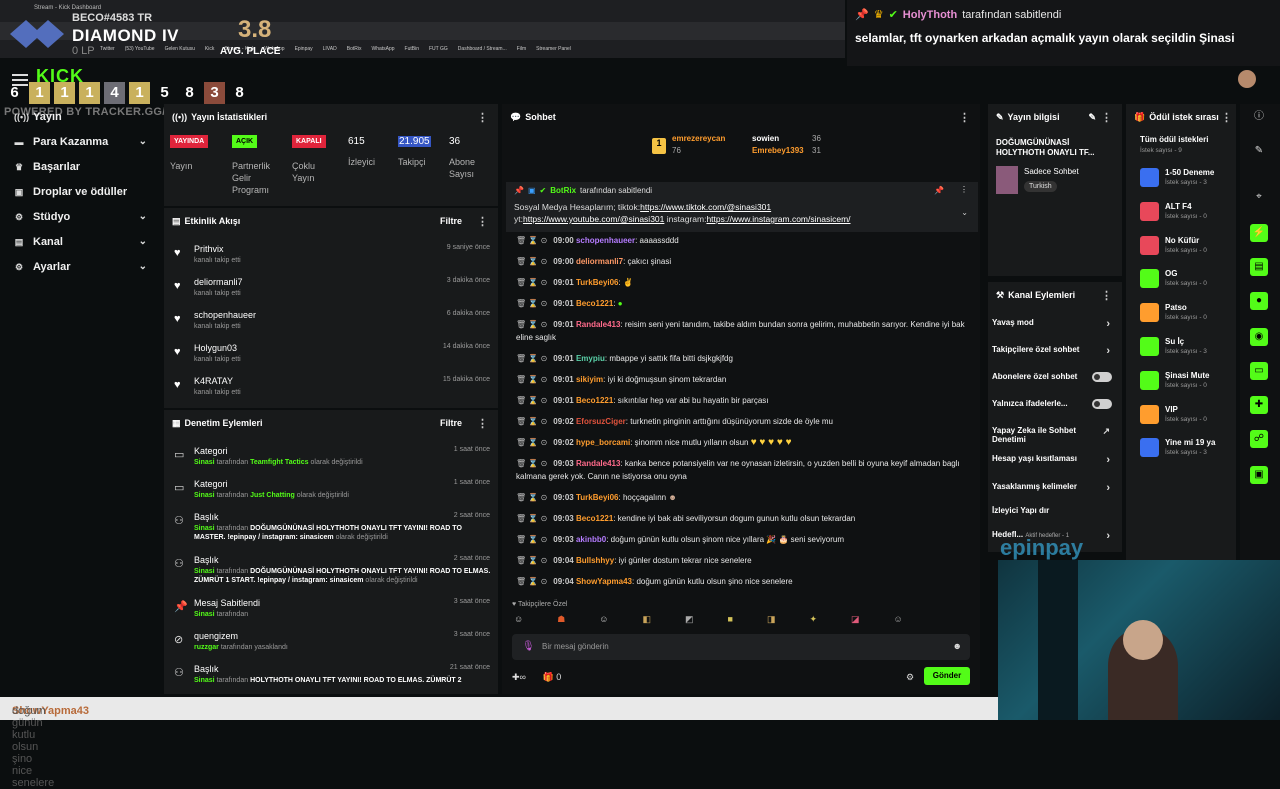  I want to click on emote-icon: ■, so click(730, 622).